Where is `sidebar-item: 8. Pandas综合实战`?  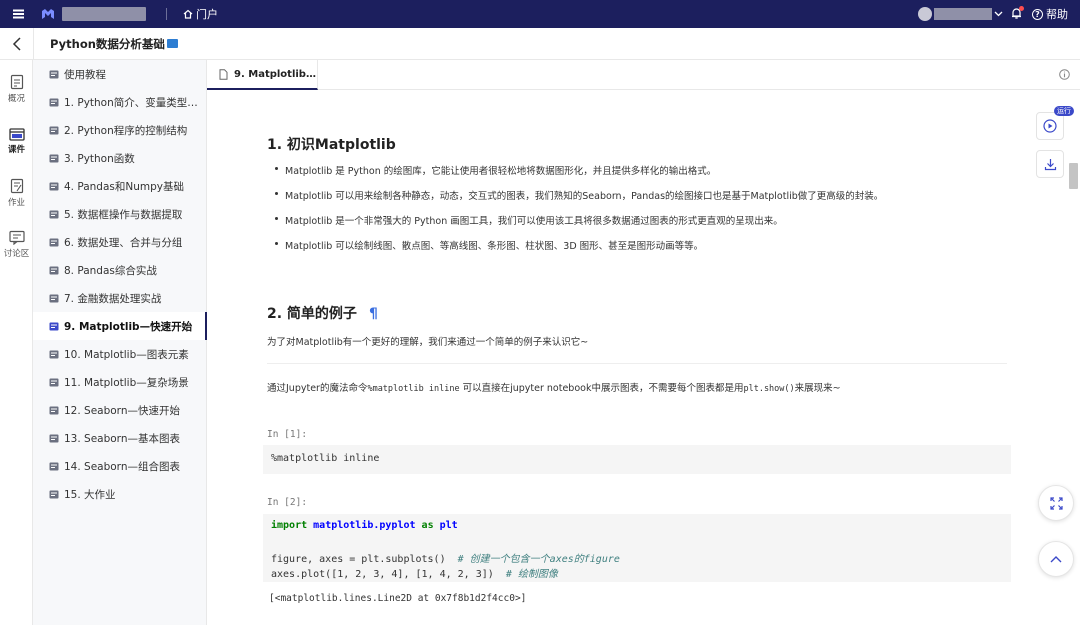
sidebar-item: 8. Pandas综合实战 is located at coordinates (120, 270).